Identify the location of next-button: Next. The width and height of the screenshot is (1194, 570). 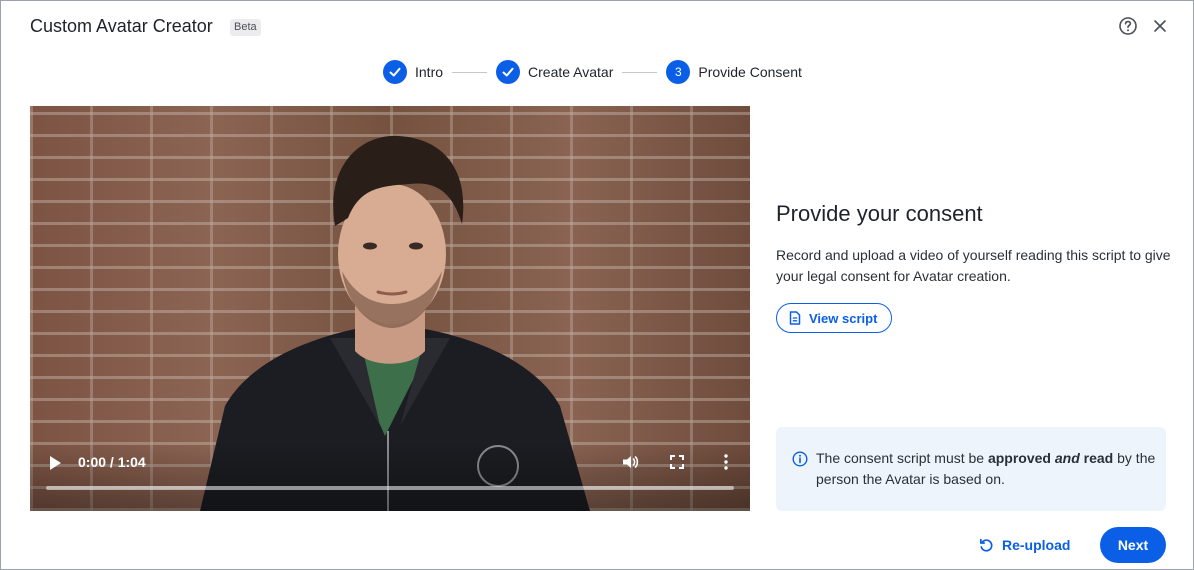
(1133, 545).